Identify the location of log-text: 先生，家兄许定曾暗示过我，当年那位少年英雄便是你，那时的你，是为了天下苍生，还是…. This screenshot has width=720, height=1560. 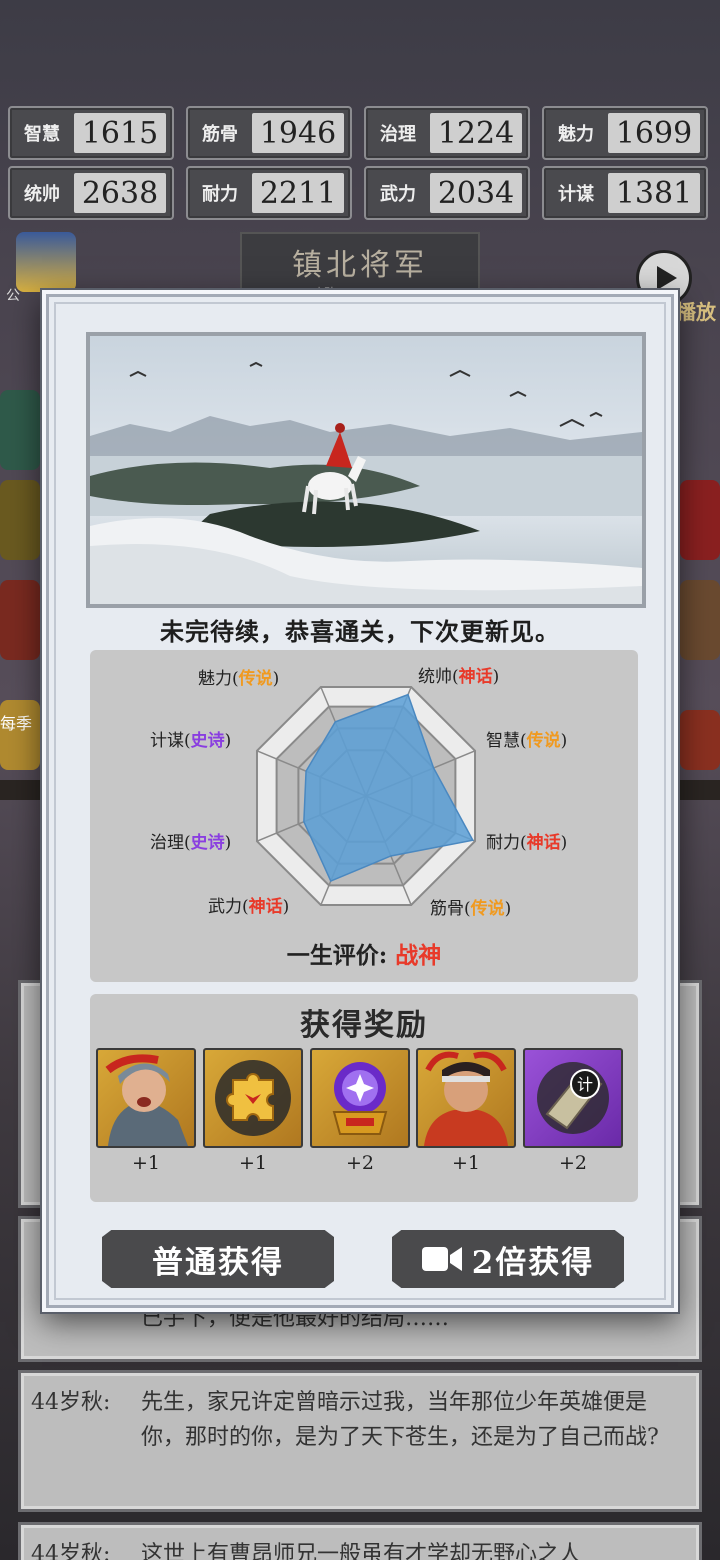
(400, 1420).